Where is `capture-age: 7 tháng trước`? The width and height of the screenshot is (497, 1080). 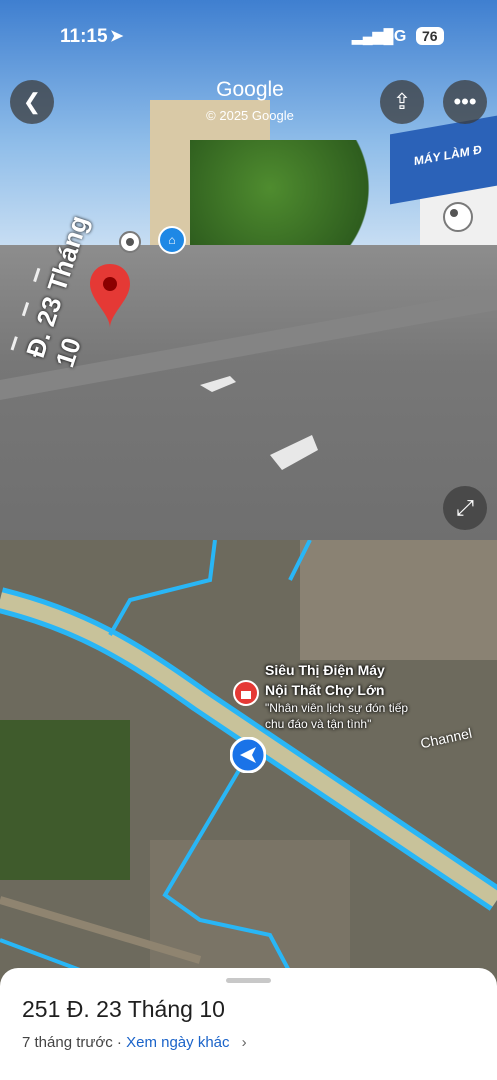 capture-age: 7 tháng trước is located at coordinates (67, 1042).